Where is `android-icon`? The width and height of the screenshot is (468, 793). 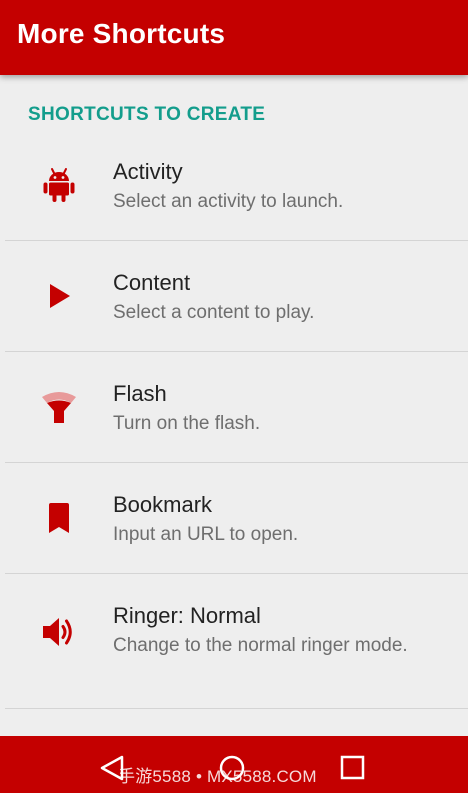
android-icon is located at coordinates (59, 185).